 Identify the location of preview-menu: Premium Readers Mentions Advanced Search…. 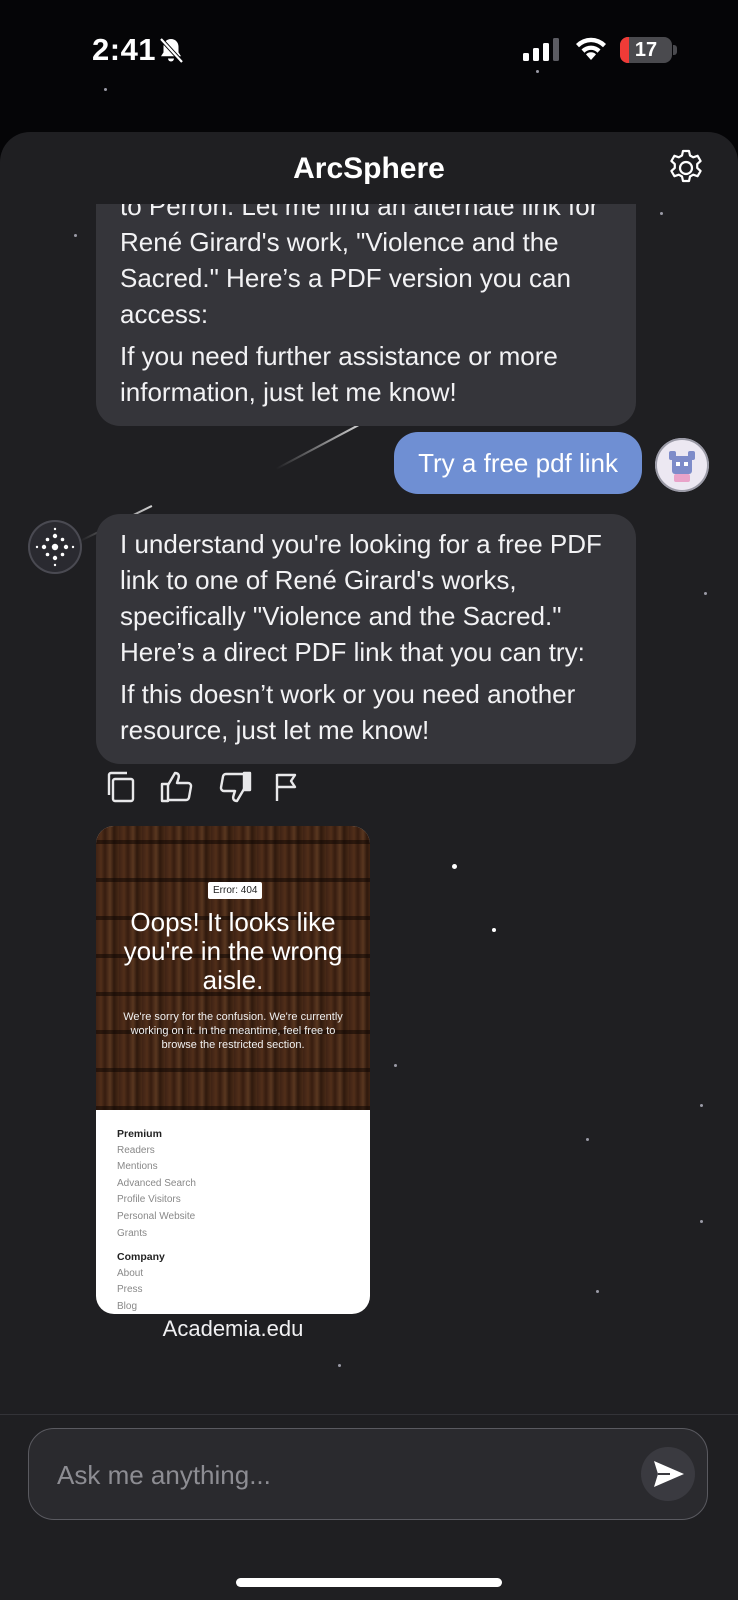
(156, 1218).